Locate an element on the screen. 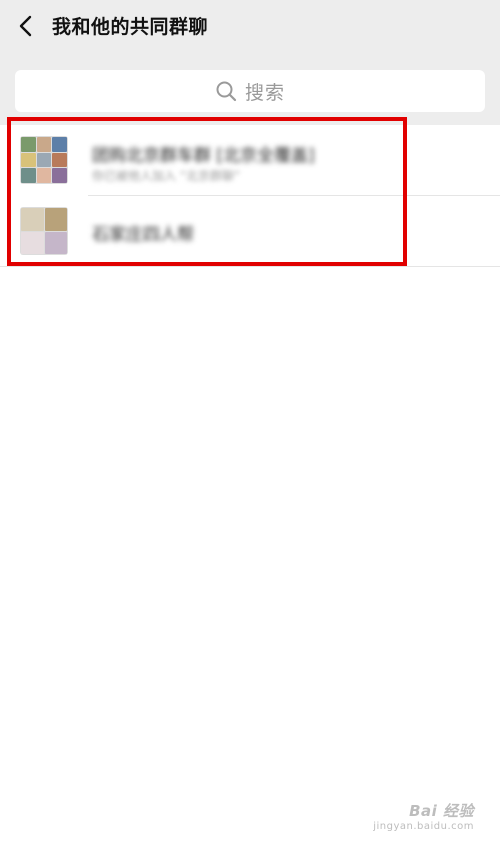 This screenshot has height=852, width=500. search-input: 搜索 is located at coordinates (250, 91).